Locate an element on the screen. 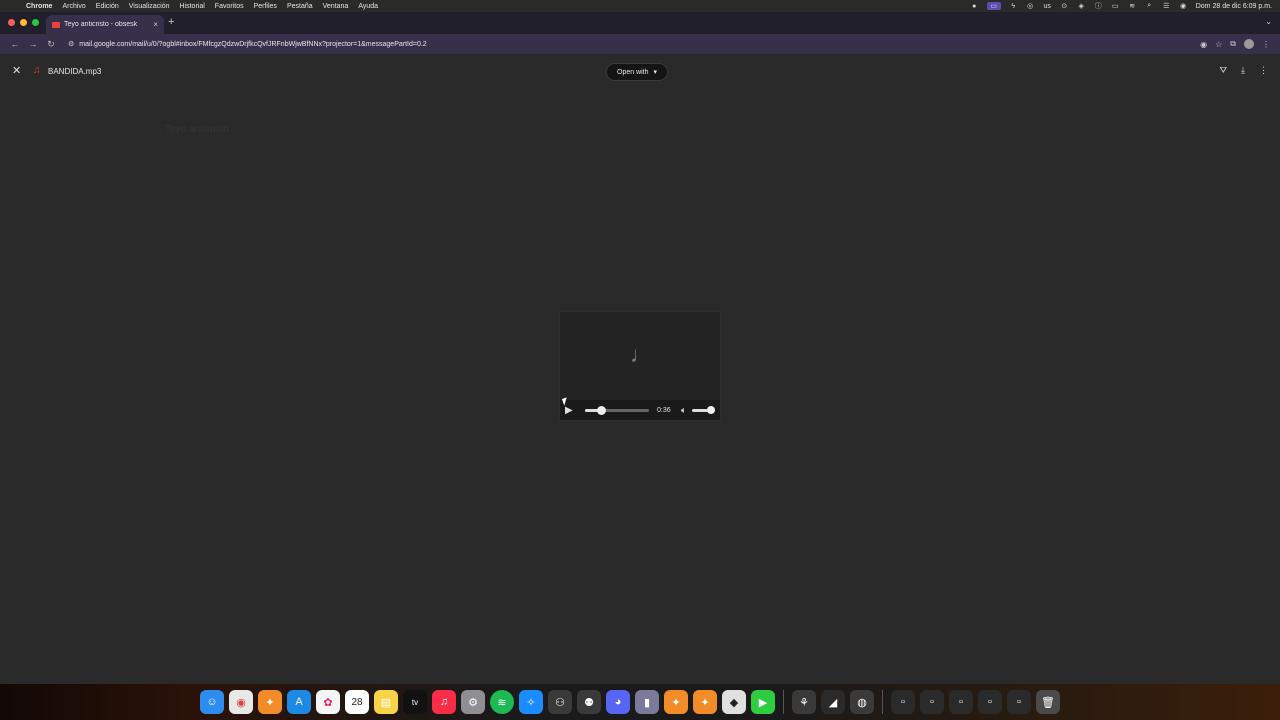 This screenshot has width=1280, height=720. tool-icon-2: ◢ is located at coordinates (833, 702).